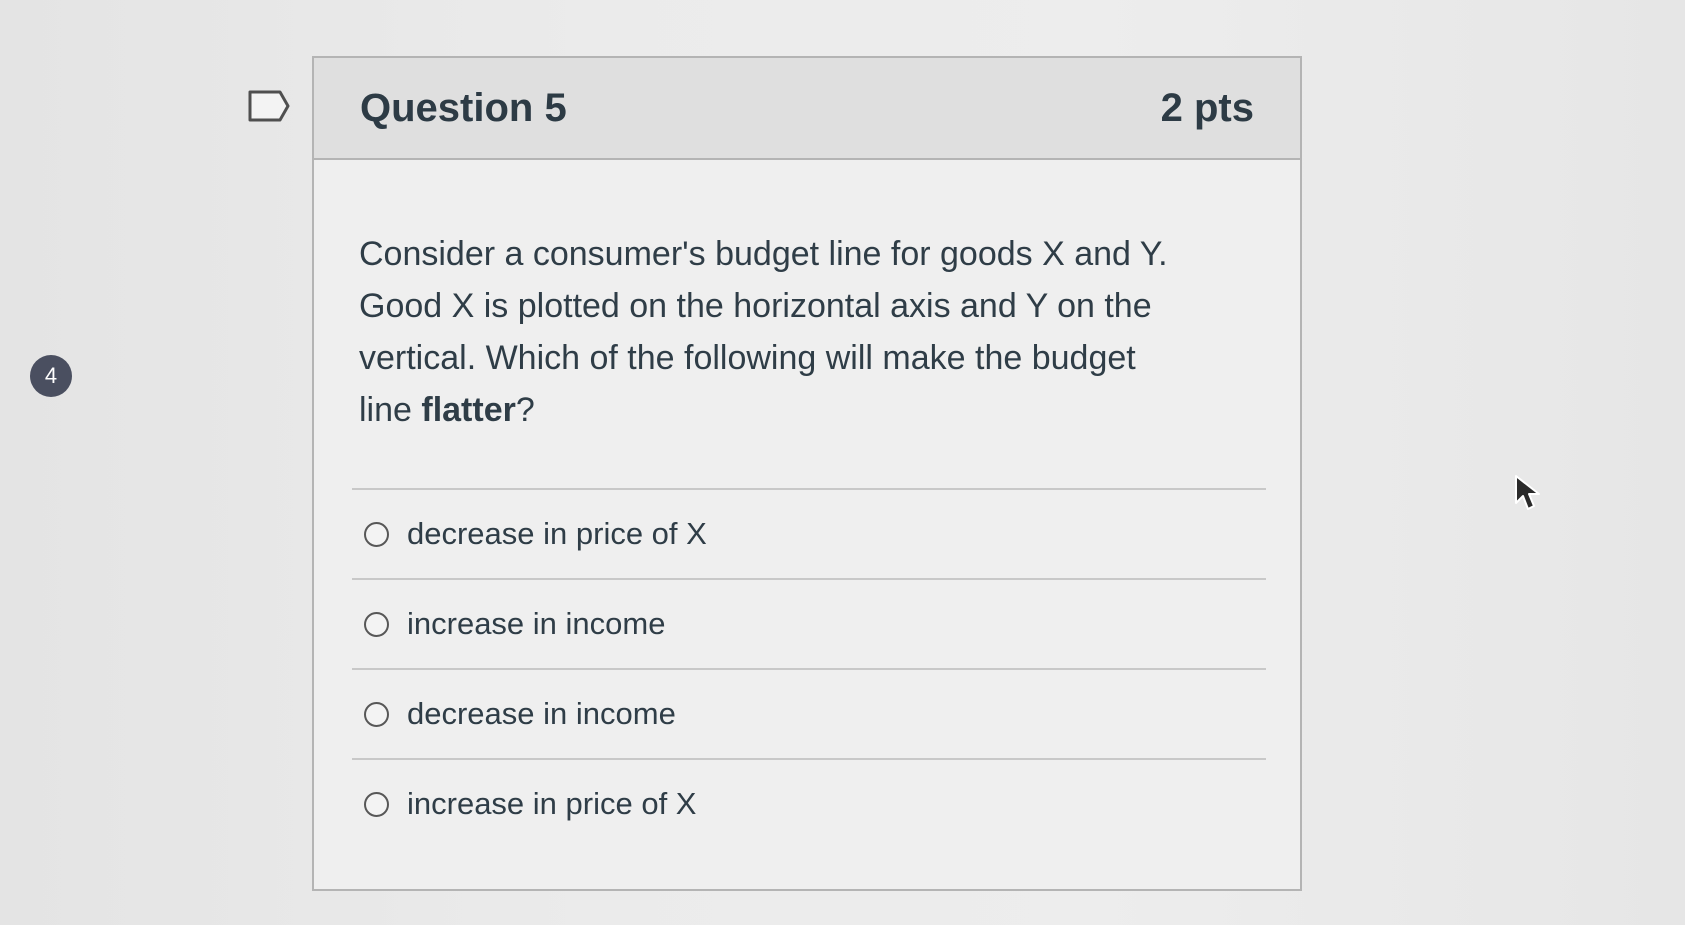 The width and height of the screenshot is (1685, 925). I want to click on answer-label: decrease in income, so click(541, 713).